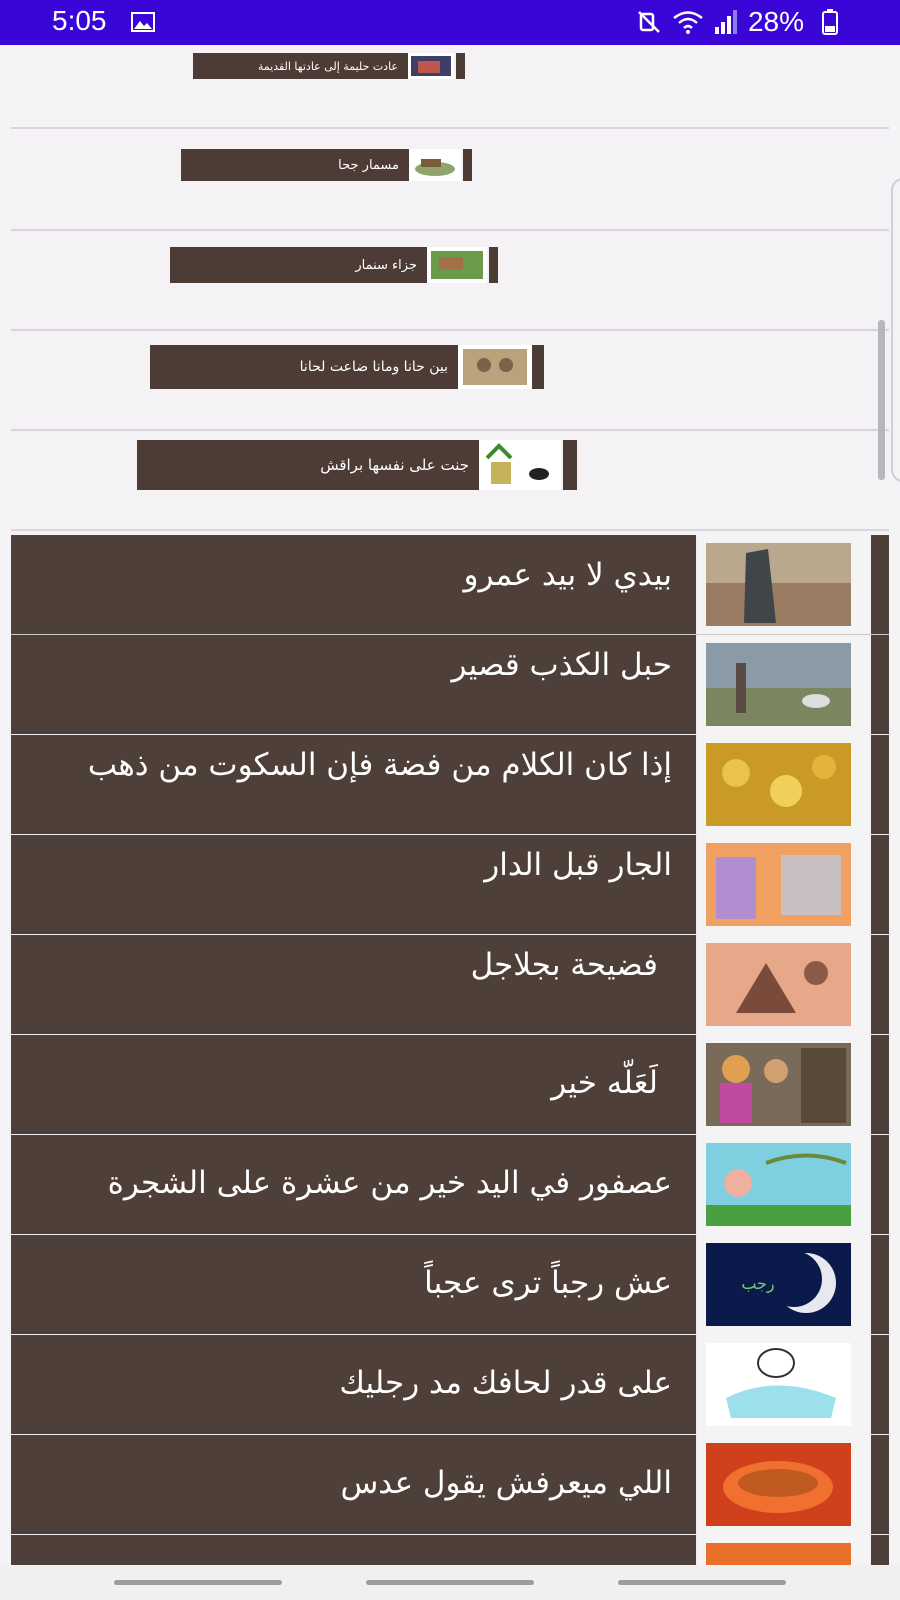 The width and height of the screenshot is (900, 1600). What do you see at coordinates (450, 634) in the screenshot?
I see `divider` at bounding box center [450, 634].